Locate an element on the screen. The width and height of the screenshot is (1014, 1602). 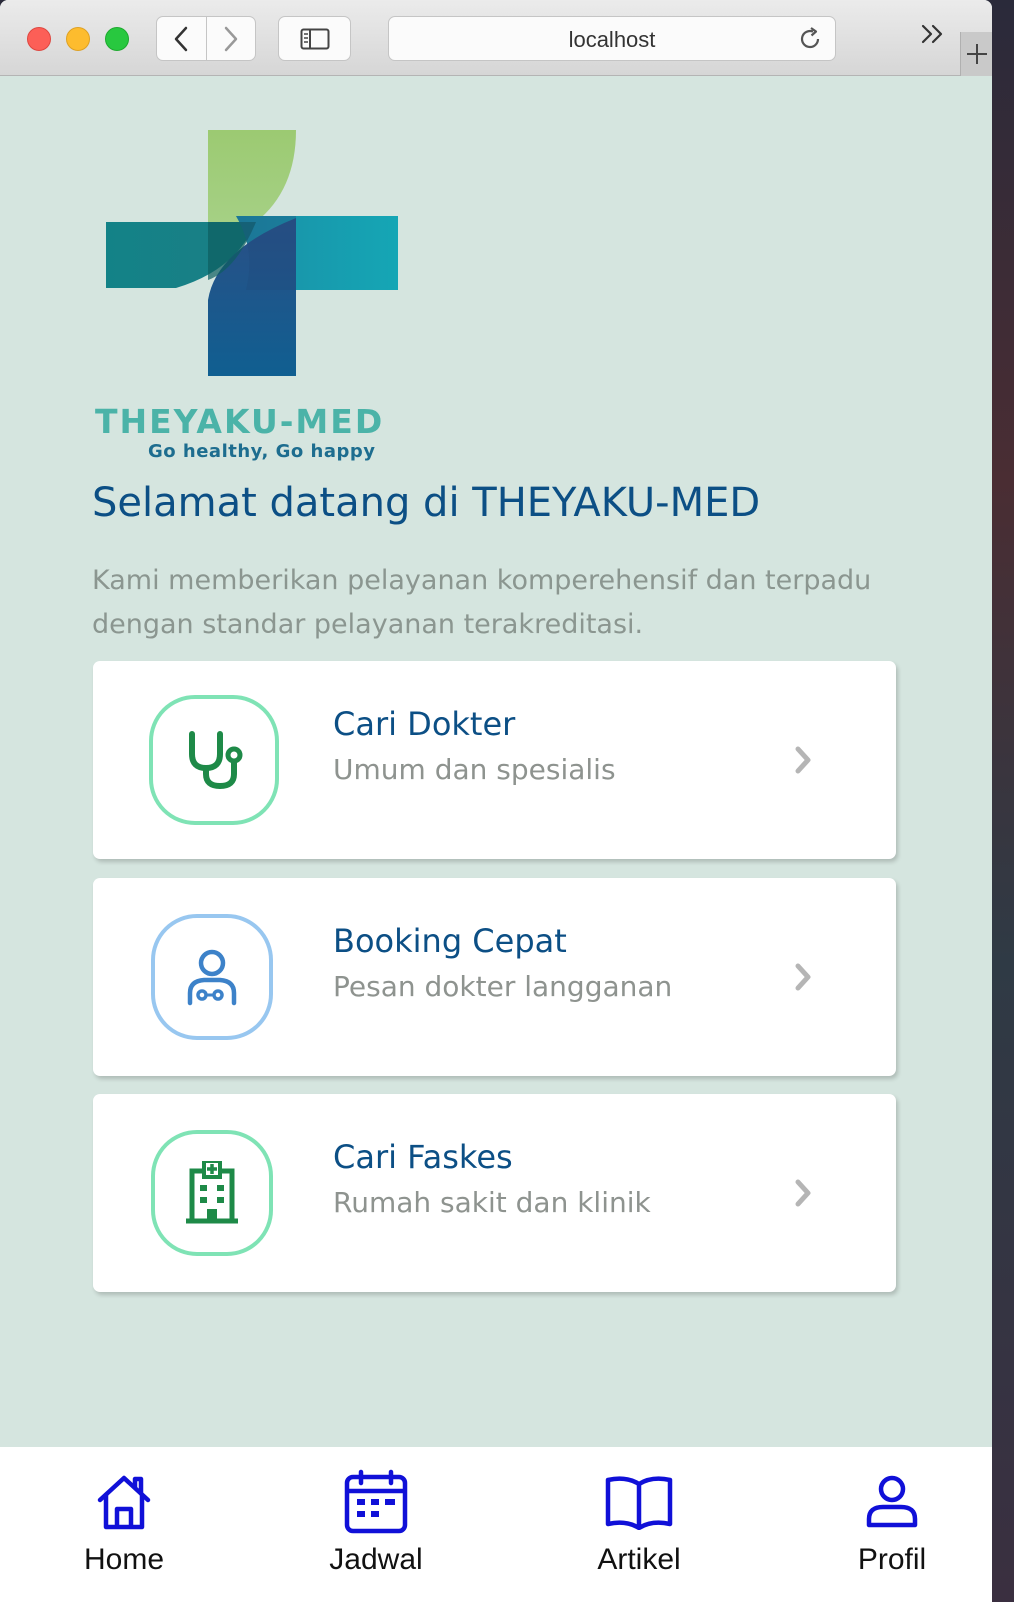
reload-button is located at coordinates (810, 41).